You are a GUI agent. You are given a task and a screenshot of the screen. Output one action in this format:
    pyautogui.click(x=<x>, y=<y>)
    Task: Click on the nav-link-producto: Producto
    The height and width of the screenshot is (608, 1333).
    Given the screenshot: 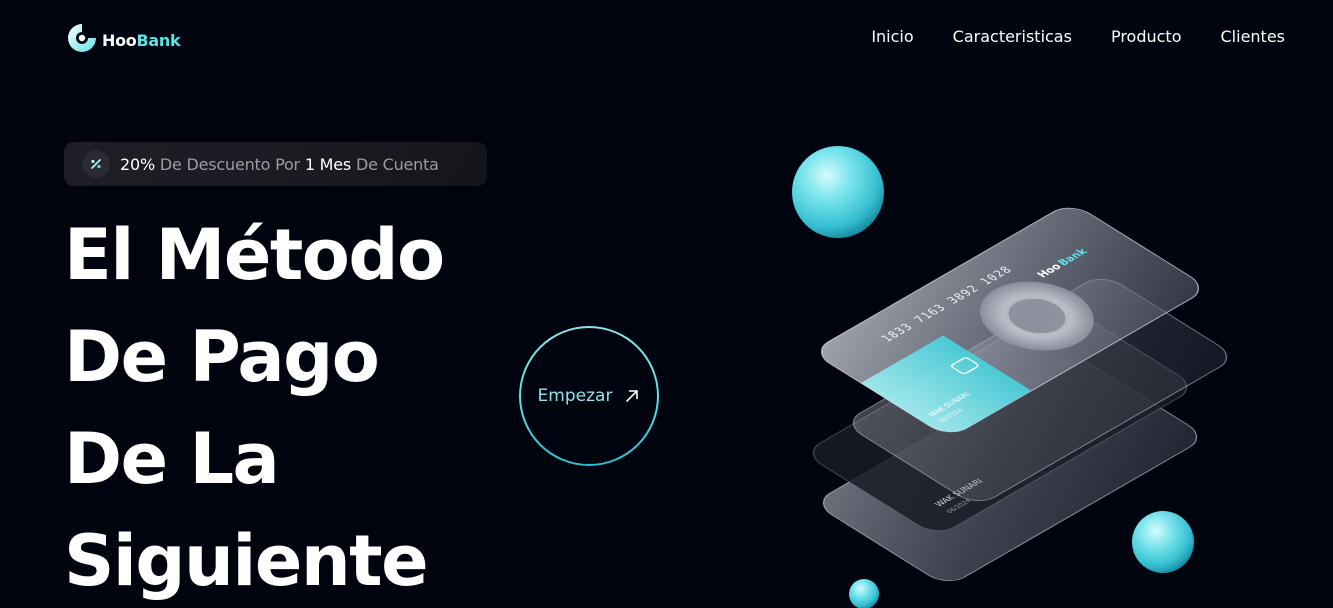 What is the action you would take?
    pyautogui.click(x=1146, y=36)
    